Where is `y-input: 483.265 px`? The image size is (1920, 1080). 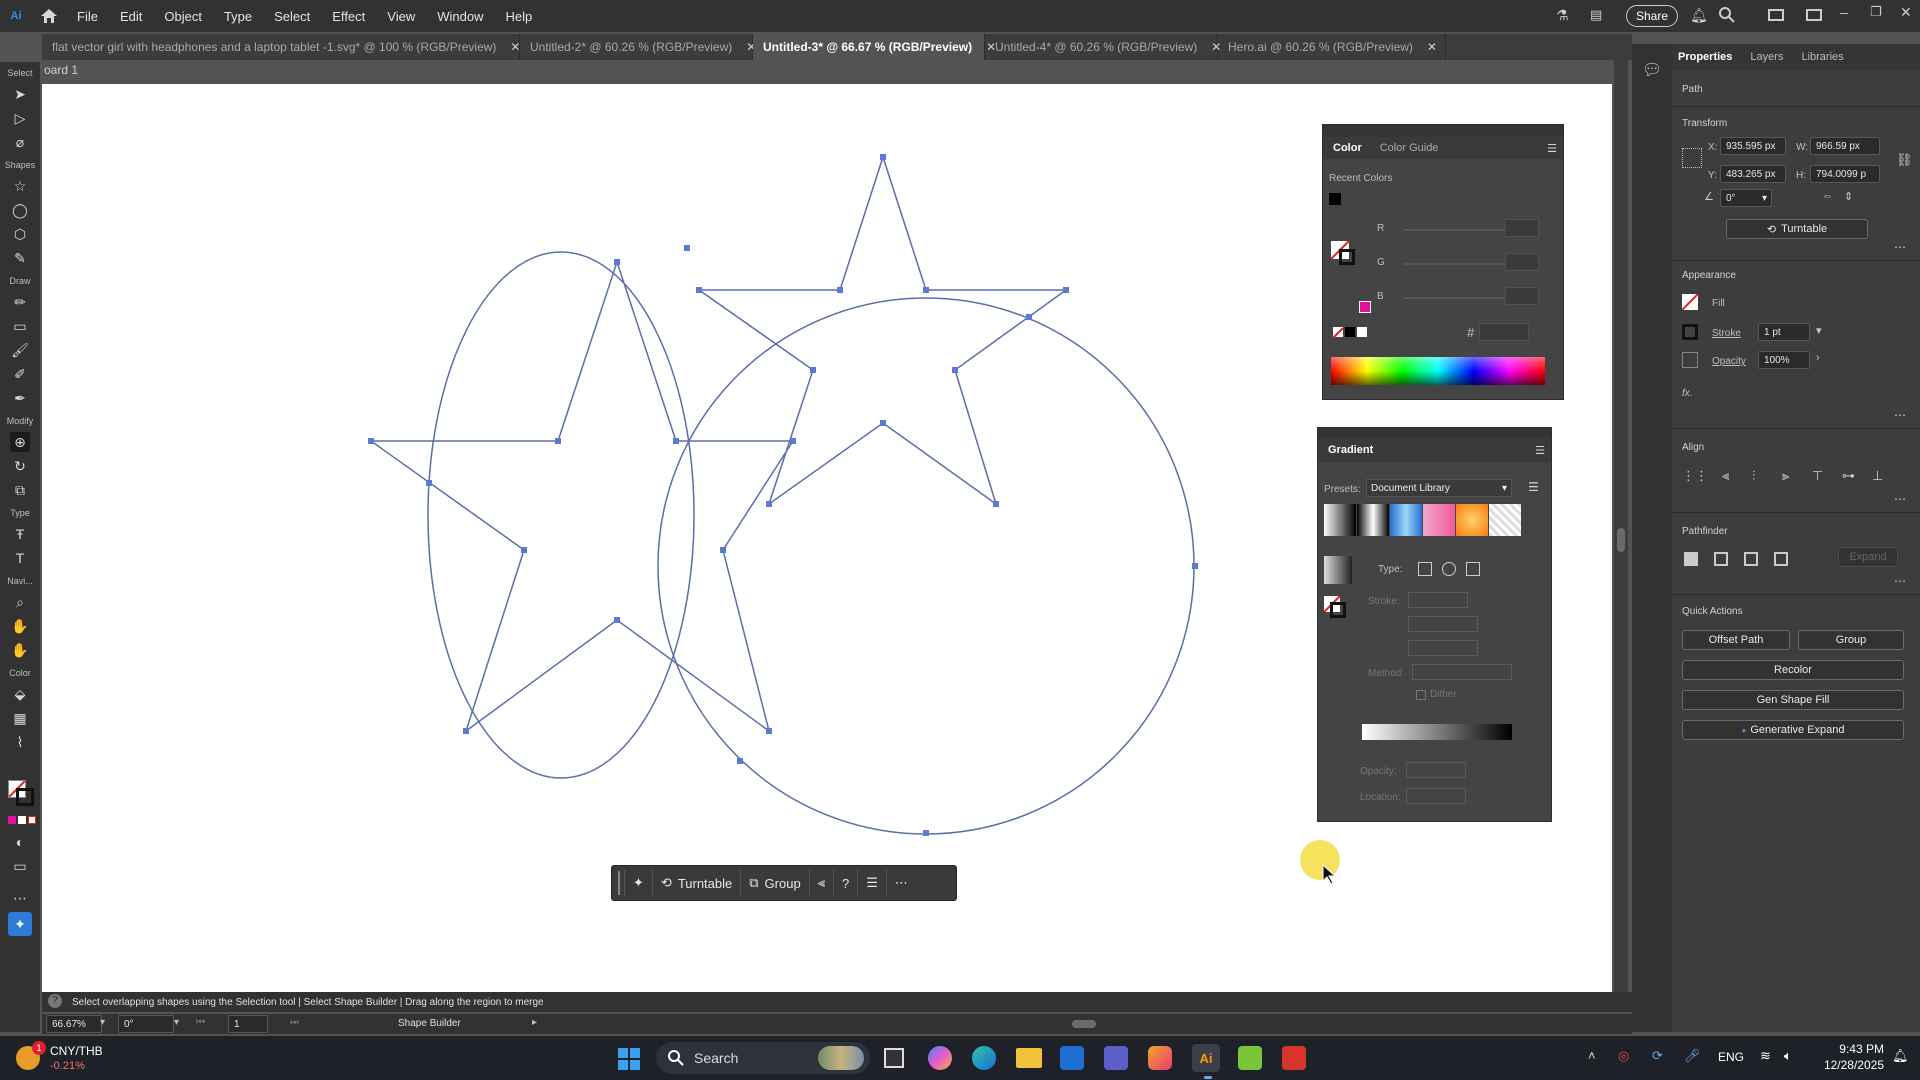 y-input: 483.265 px is located at coordinates (1753, 174).